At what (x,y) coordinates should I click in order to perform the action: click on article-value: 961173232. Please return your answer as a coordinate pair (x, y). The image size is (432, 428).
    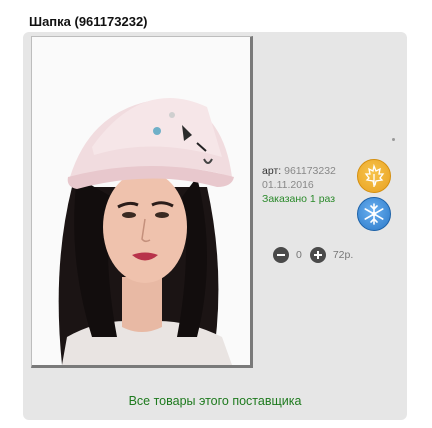
    Looking at the image, I should click on (310, 171).